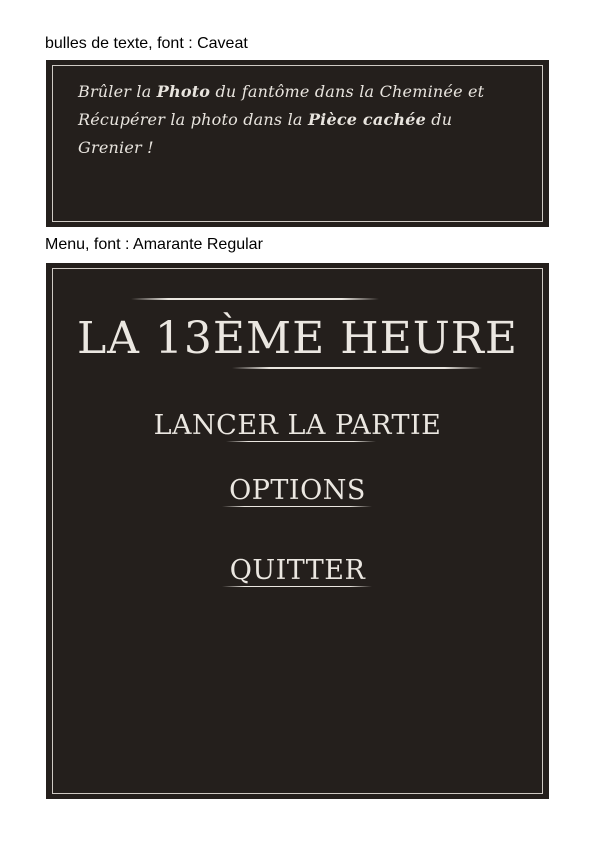  What do you see at coordinates (146, 43) in the screenshot?
I see `bubble-caption: bulles de texte, font : Caveat` at bounding box center [146, 43].